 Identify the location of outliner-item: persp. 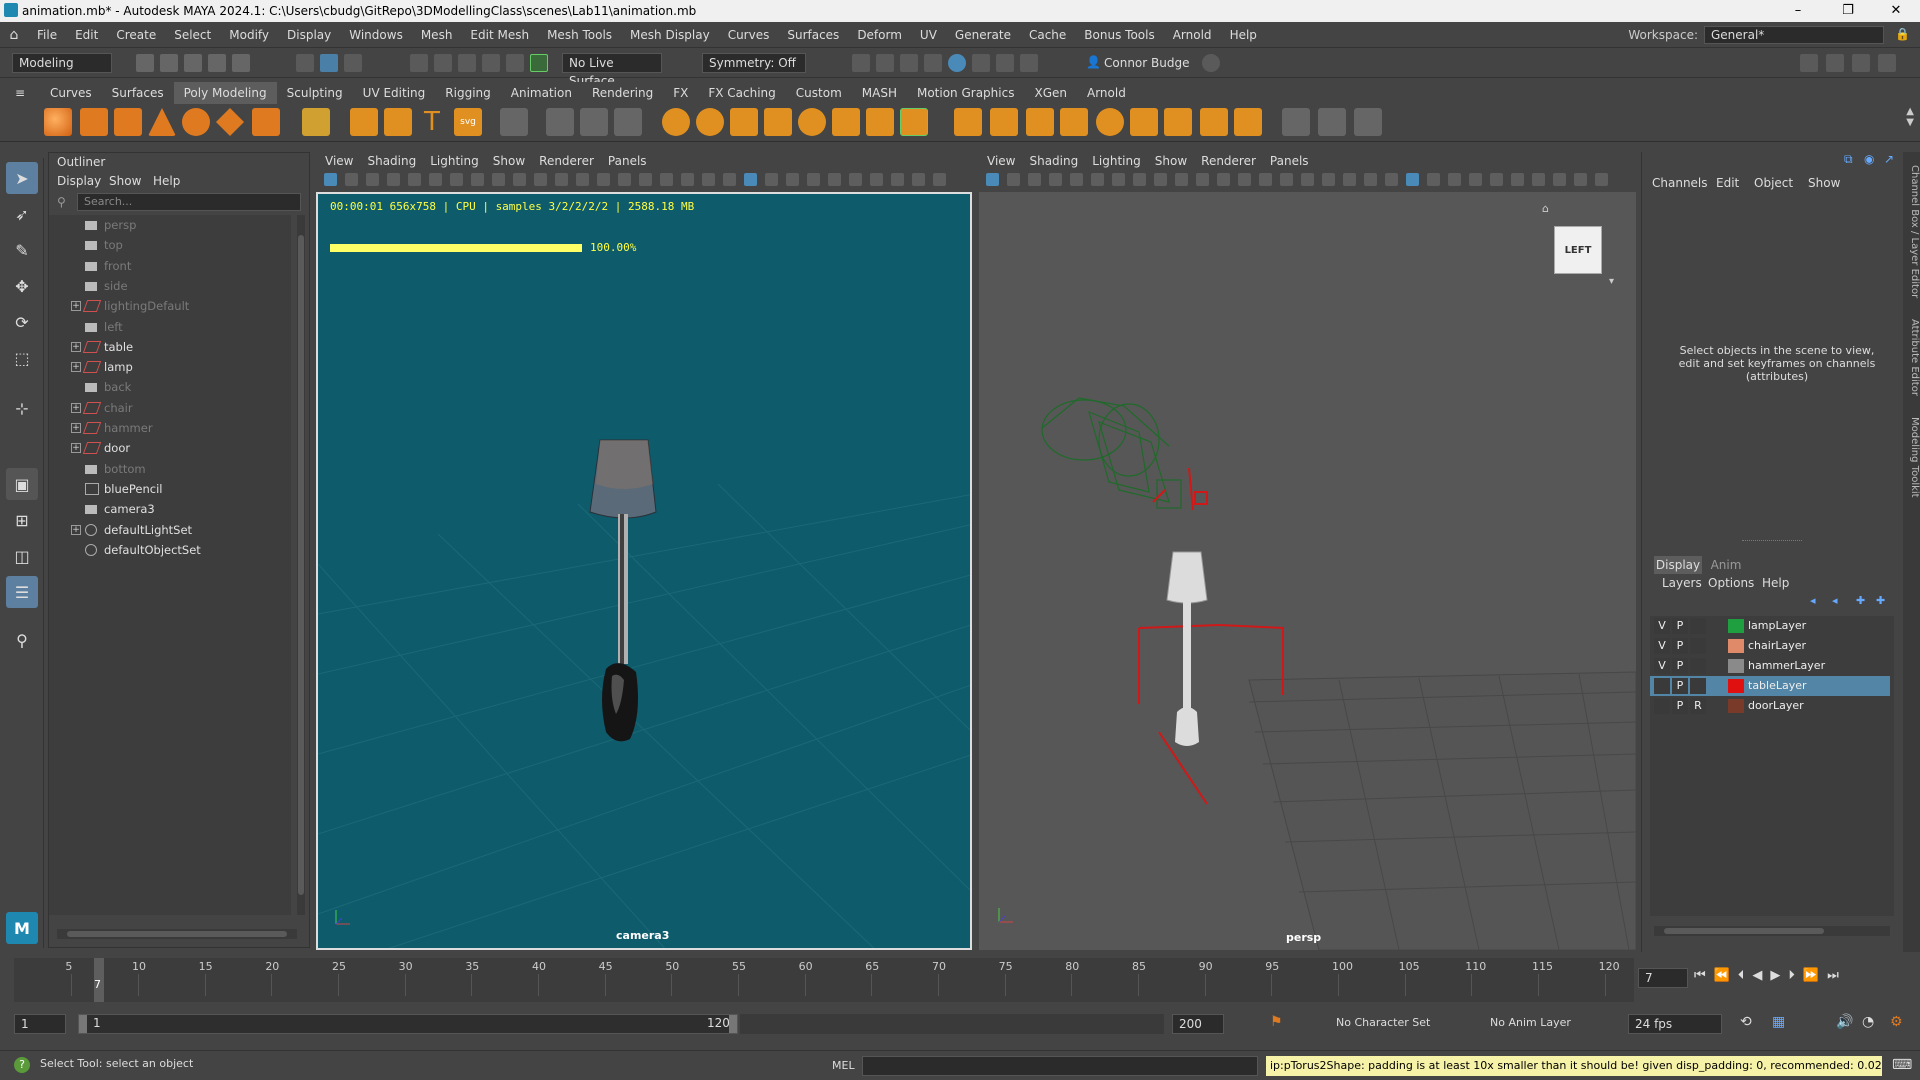
(170, 225).